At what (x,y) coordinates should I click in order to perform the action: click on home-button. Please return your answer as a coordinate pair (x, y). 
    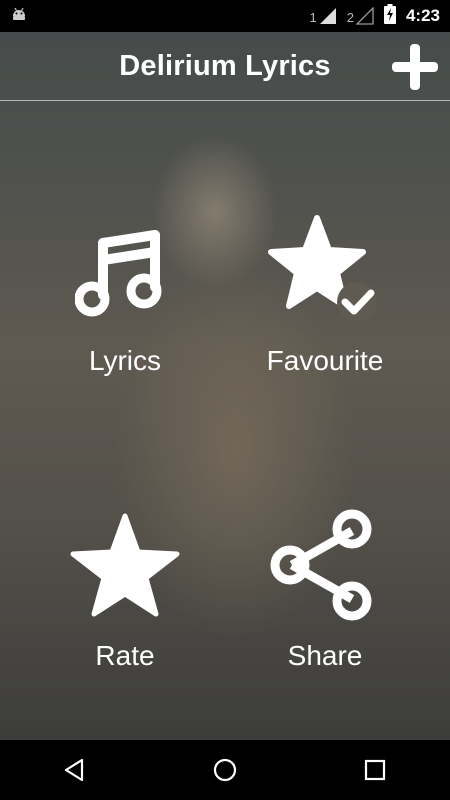
    Looking at the image, I should click on (225, 770).